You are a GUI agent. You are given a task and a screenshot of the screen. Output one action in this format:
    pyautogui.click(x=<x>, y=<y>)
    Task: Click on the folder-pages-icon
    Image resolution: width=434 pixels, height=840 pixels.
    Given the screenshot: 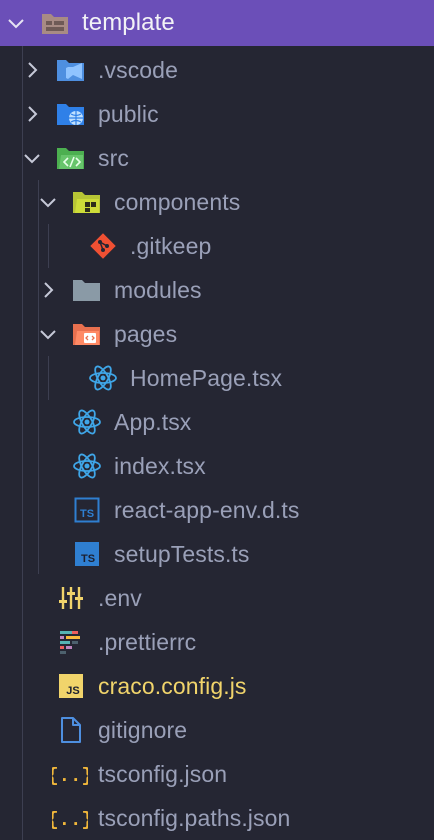 What is the action you would take?
    pyautogui.click(x=87, y=334)
    